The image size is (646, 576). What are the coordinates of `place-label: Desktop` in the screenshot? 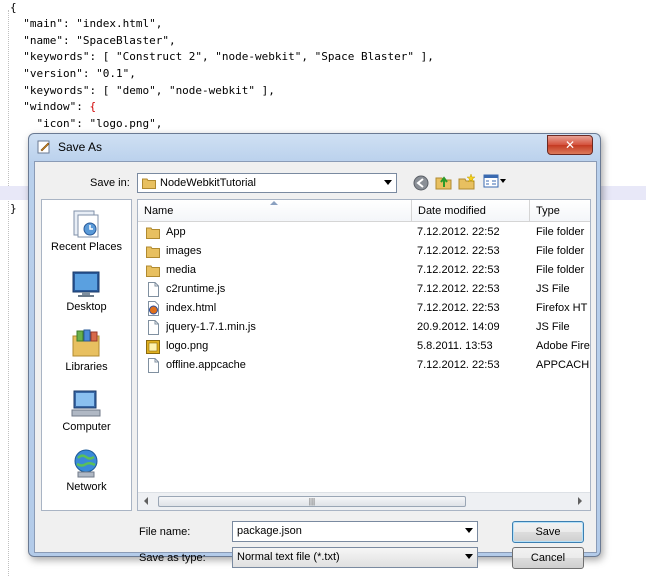 It's located at (86, 307).